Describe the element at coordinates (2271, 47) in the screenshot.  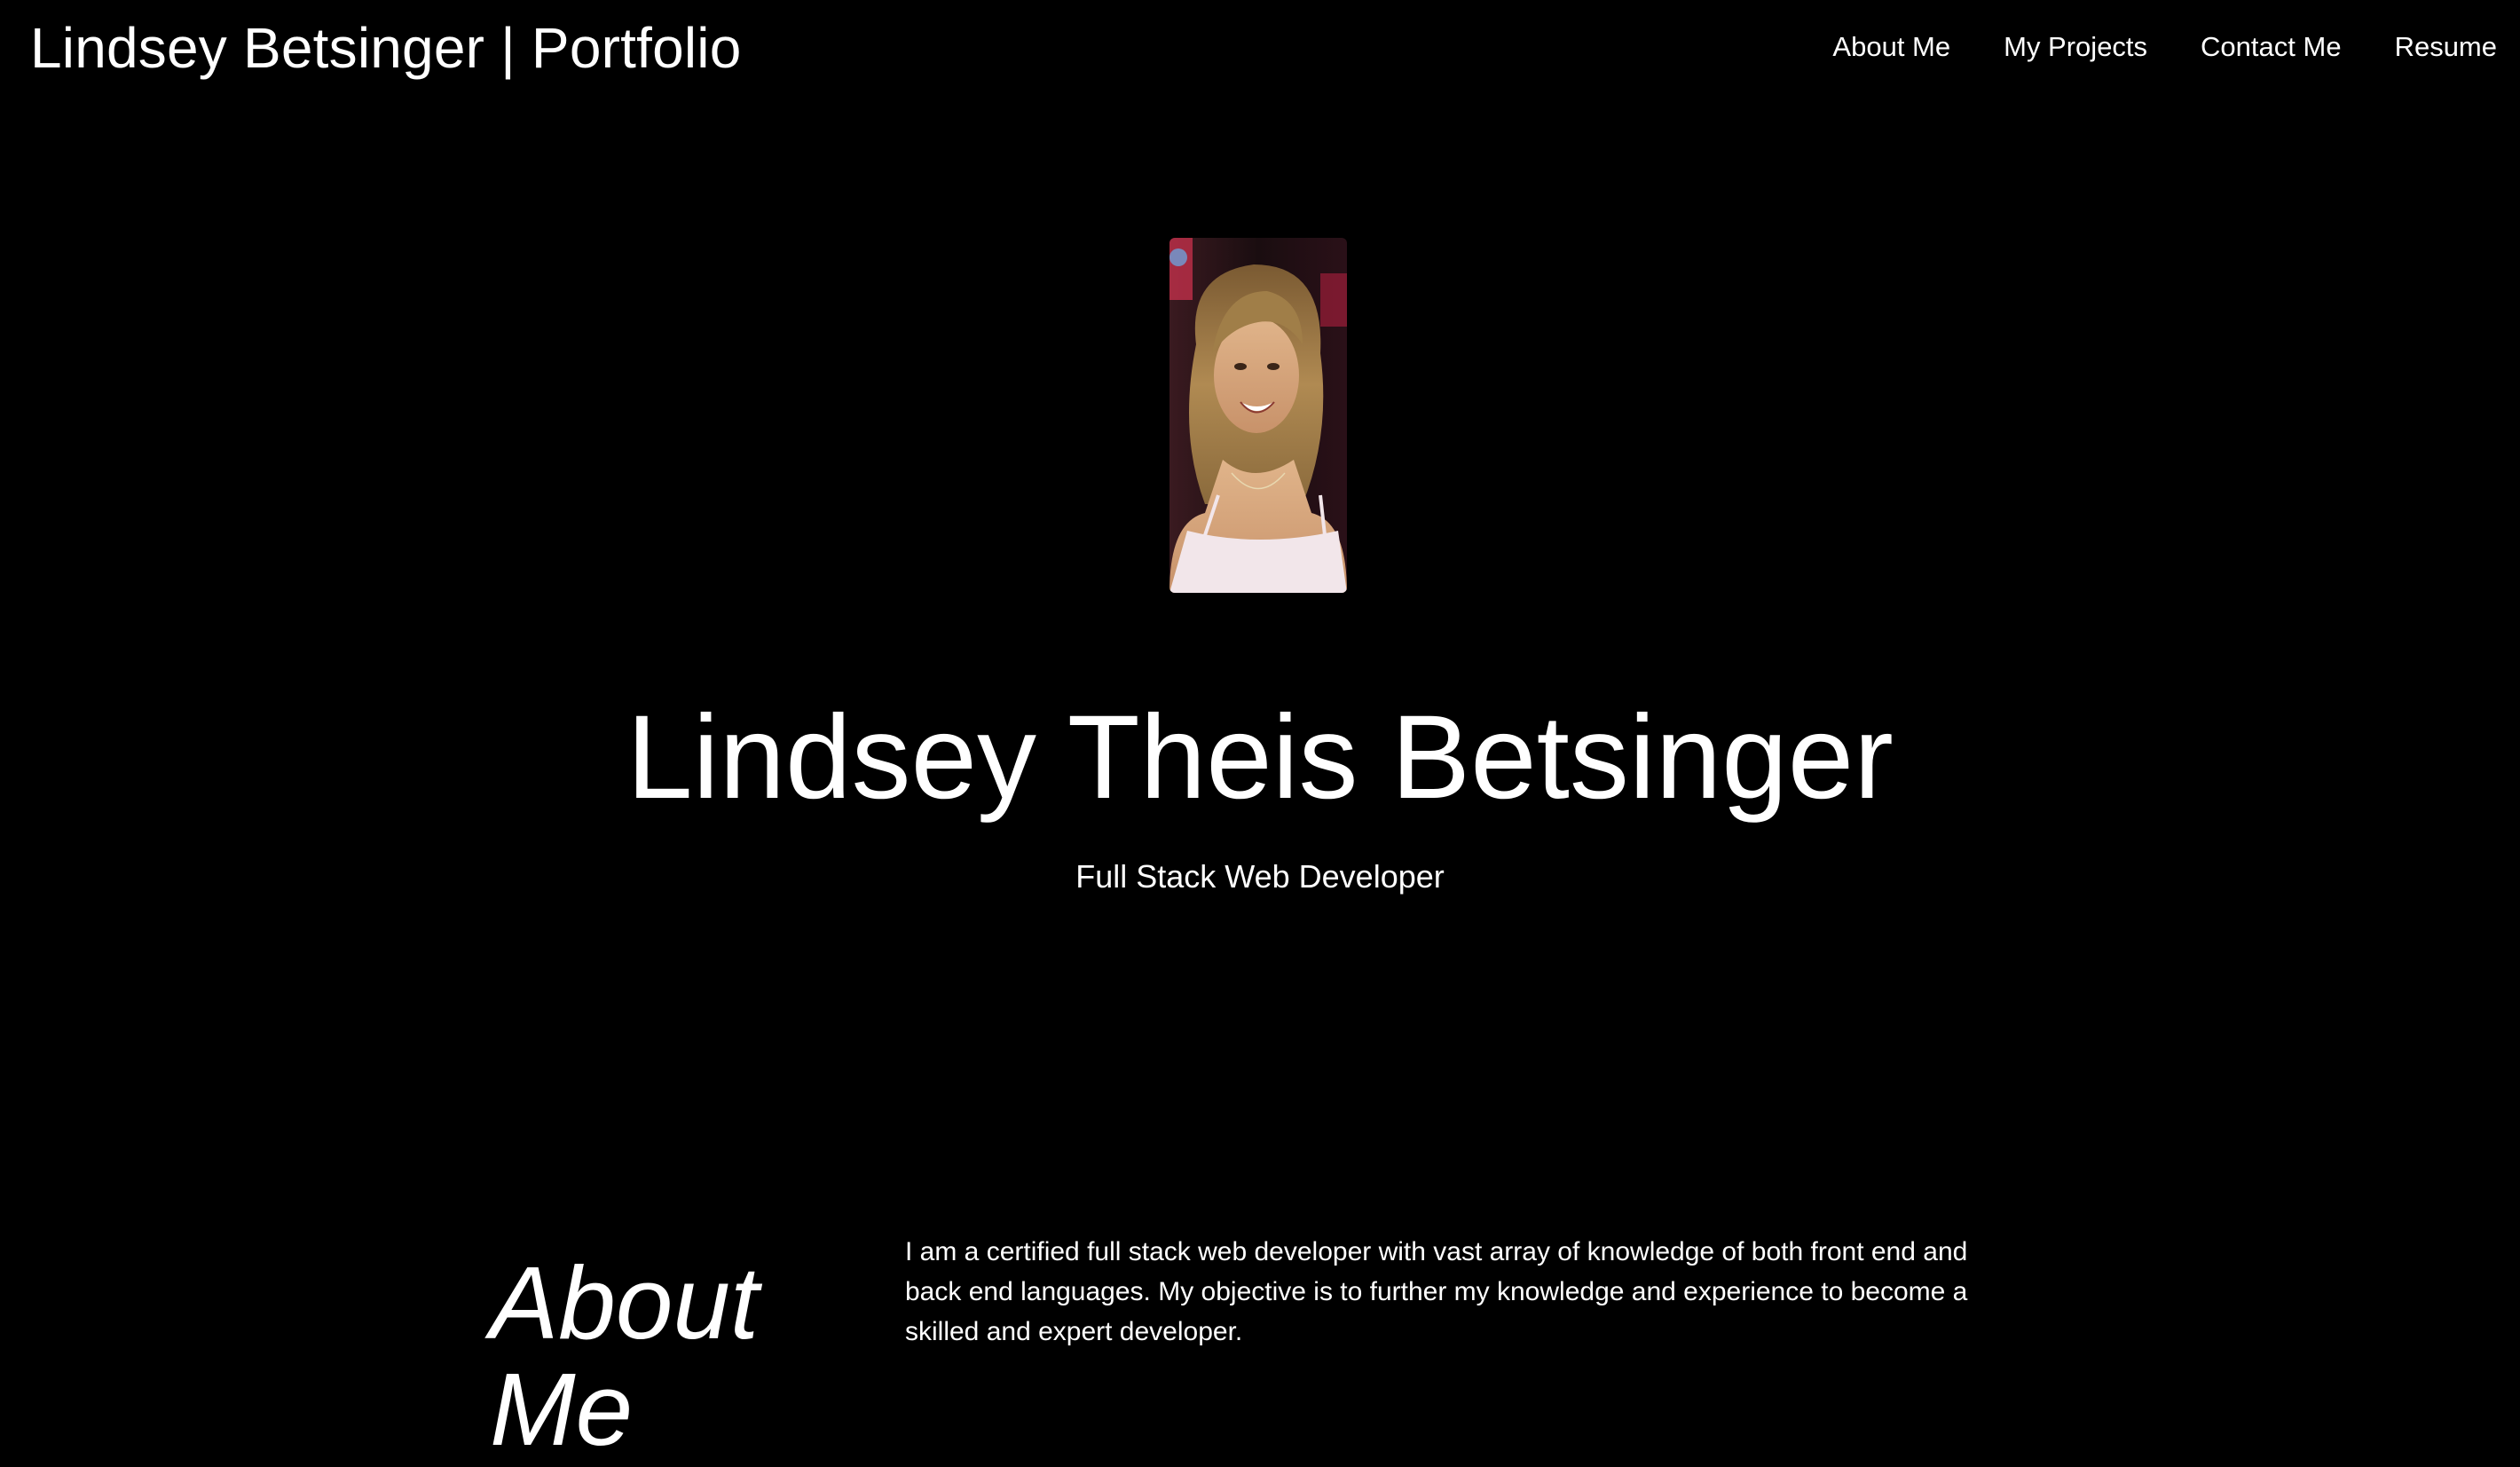
I see `nav-contact-me: Contact Me` at that location.